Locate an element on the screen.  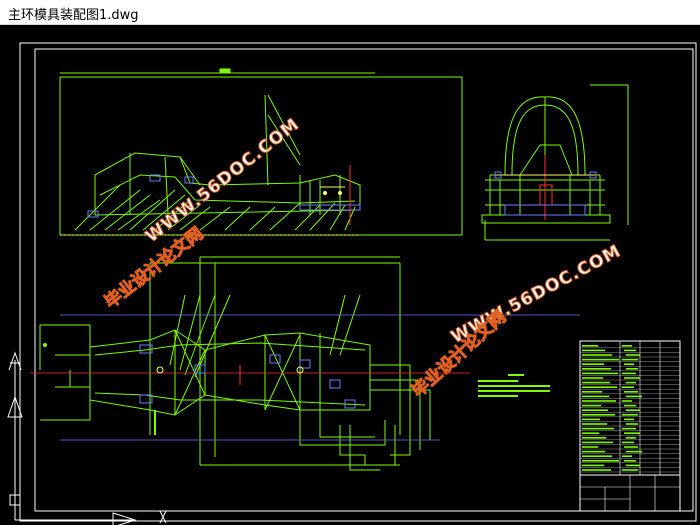
bom-rows is located at coordinates (630, 409).